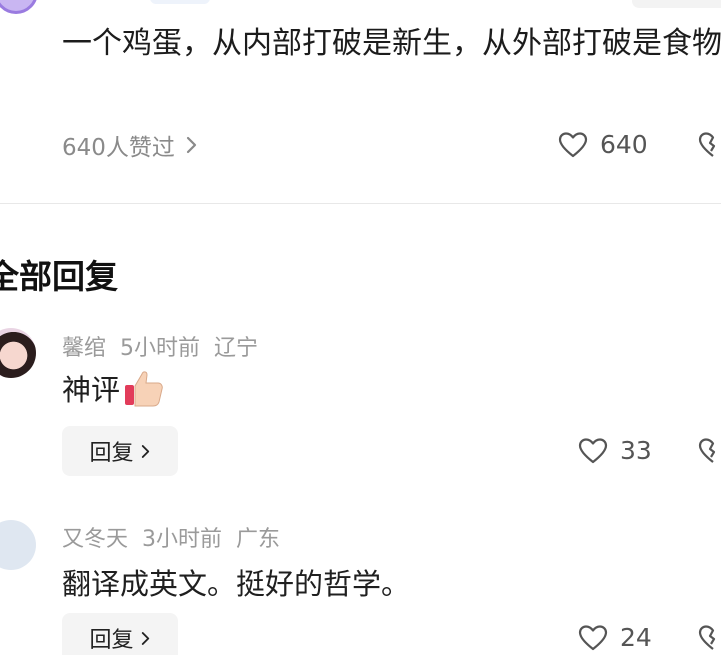  Describe the element at coordinates (391, 43) in the screenshot. I see `post-text: 一个鸡蛋，从内部打破是新生，从外部打破是食物。` at that location.